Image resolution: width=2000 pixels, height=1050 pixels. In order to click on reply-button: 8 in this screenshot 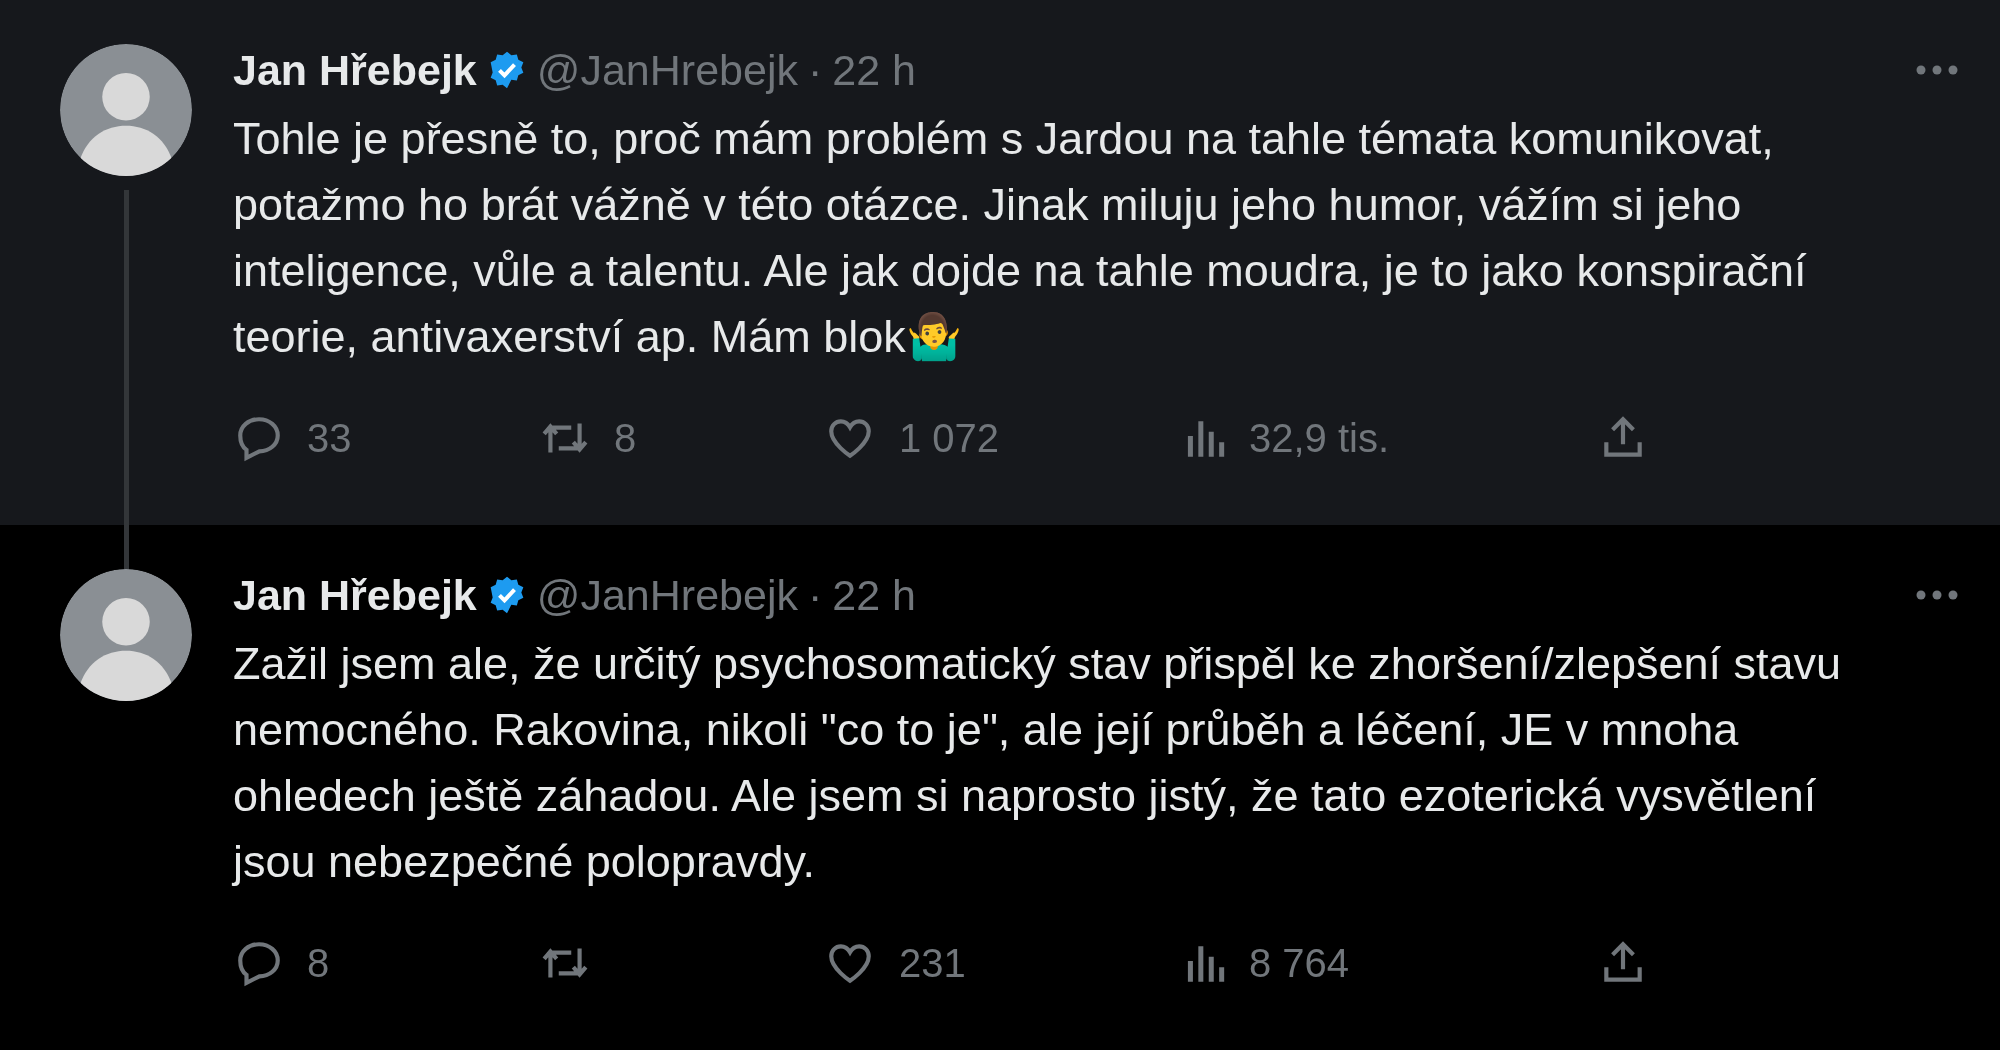, I will do `click(385, 963)`.